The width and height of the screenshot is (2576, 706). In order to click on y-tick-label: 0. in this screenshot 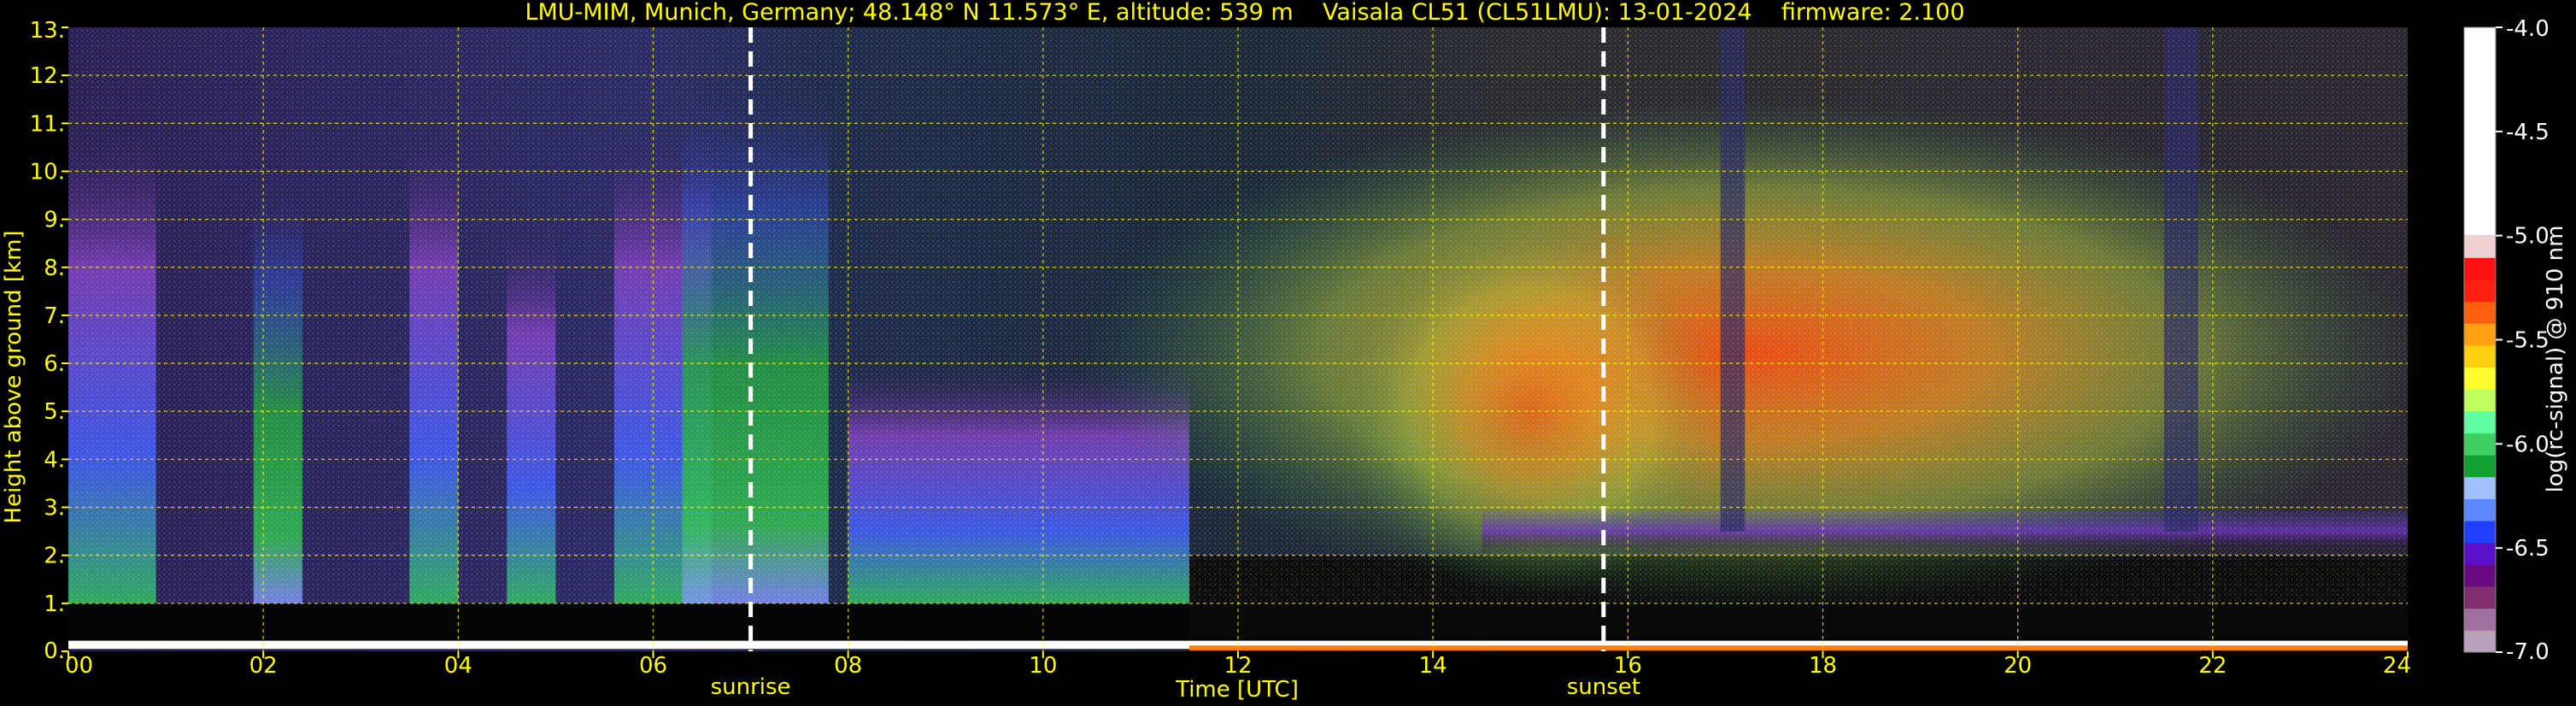, I will do `click(54, 651)`.